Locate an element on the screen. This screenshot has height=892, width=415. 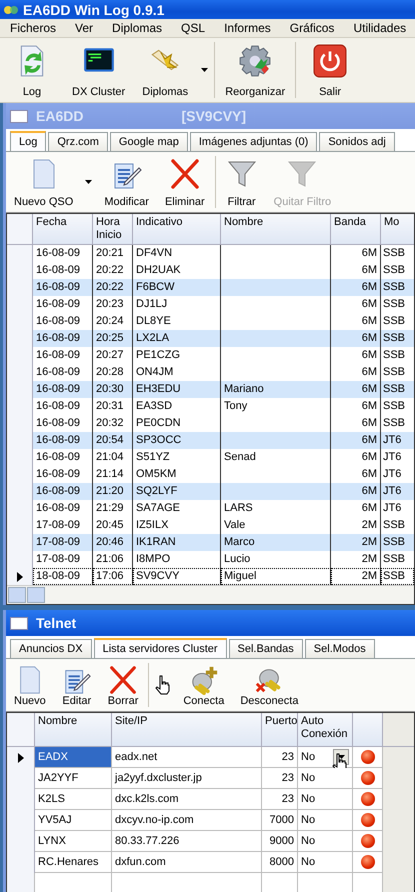
toolbar-button: Eliminar is located at coordinates (184, 182).